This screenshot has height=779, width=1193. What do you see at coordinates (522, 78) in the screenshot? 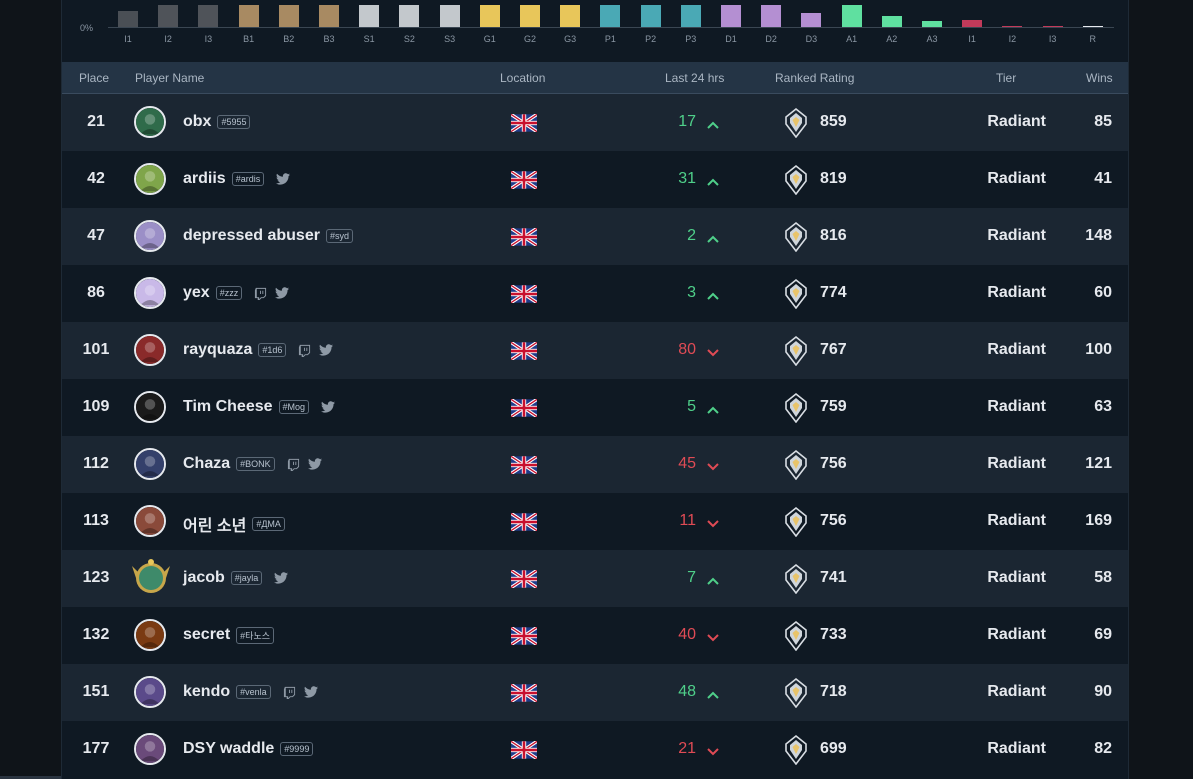
I see `header-location: Location` at bounding box center [522, 78].